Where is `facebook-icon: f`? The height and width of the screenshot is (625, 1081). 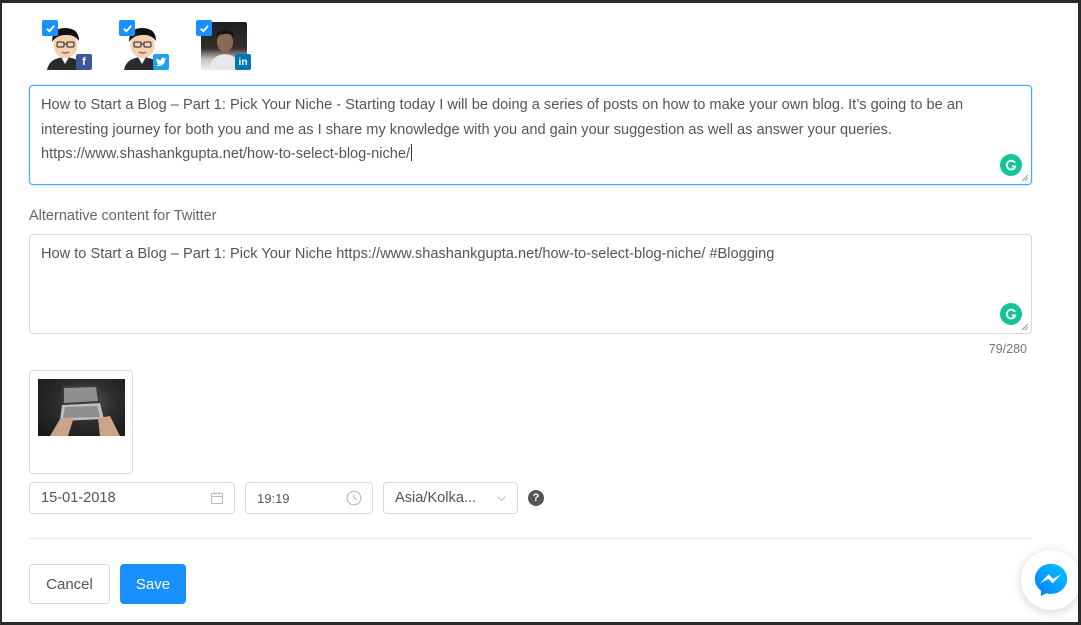
facebook-icon: f is located at coordinates (84, 62).